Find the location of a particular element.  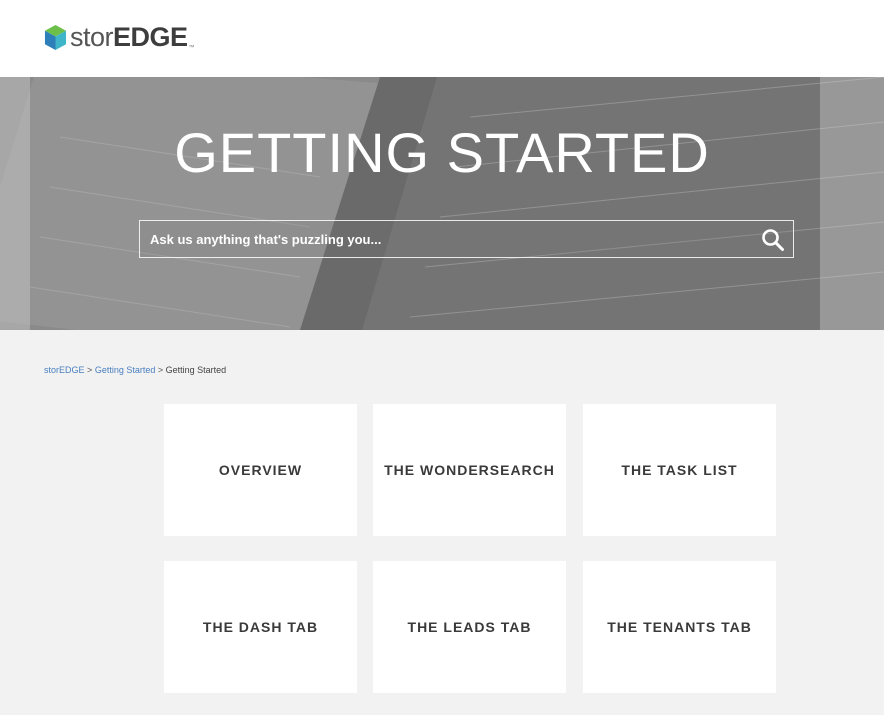

page-title: GETTING STARTED is located at coordinates (442, 152).